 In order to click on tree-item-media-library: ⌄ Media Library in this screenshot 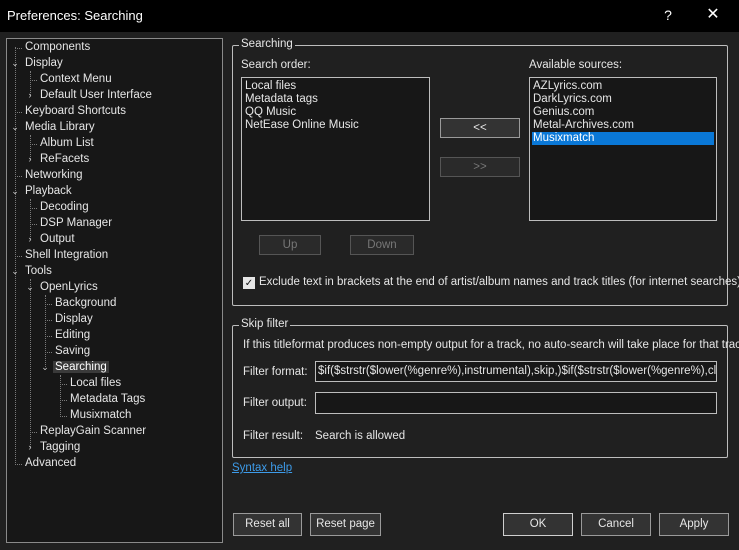, I will do `click(54, 127)`.